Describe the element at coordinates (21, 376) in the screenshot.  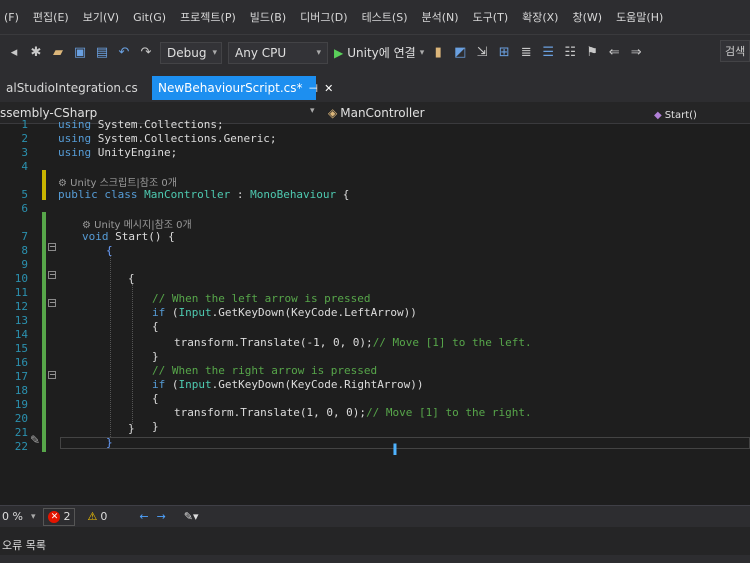
I see `line-number: 17` at that location.